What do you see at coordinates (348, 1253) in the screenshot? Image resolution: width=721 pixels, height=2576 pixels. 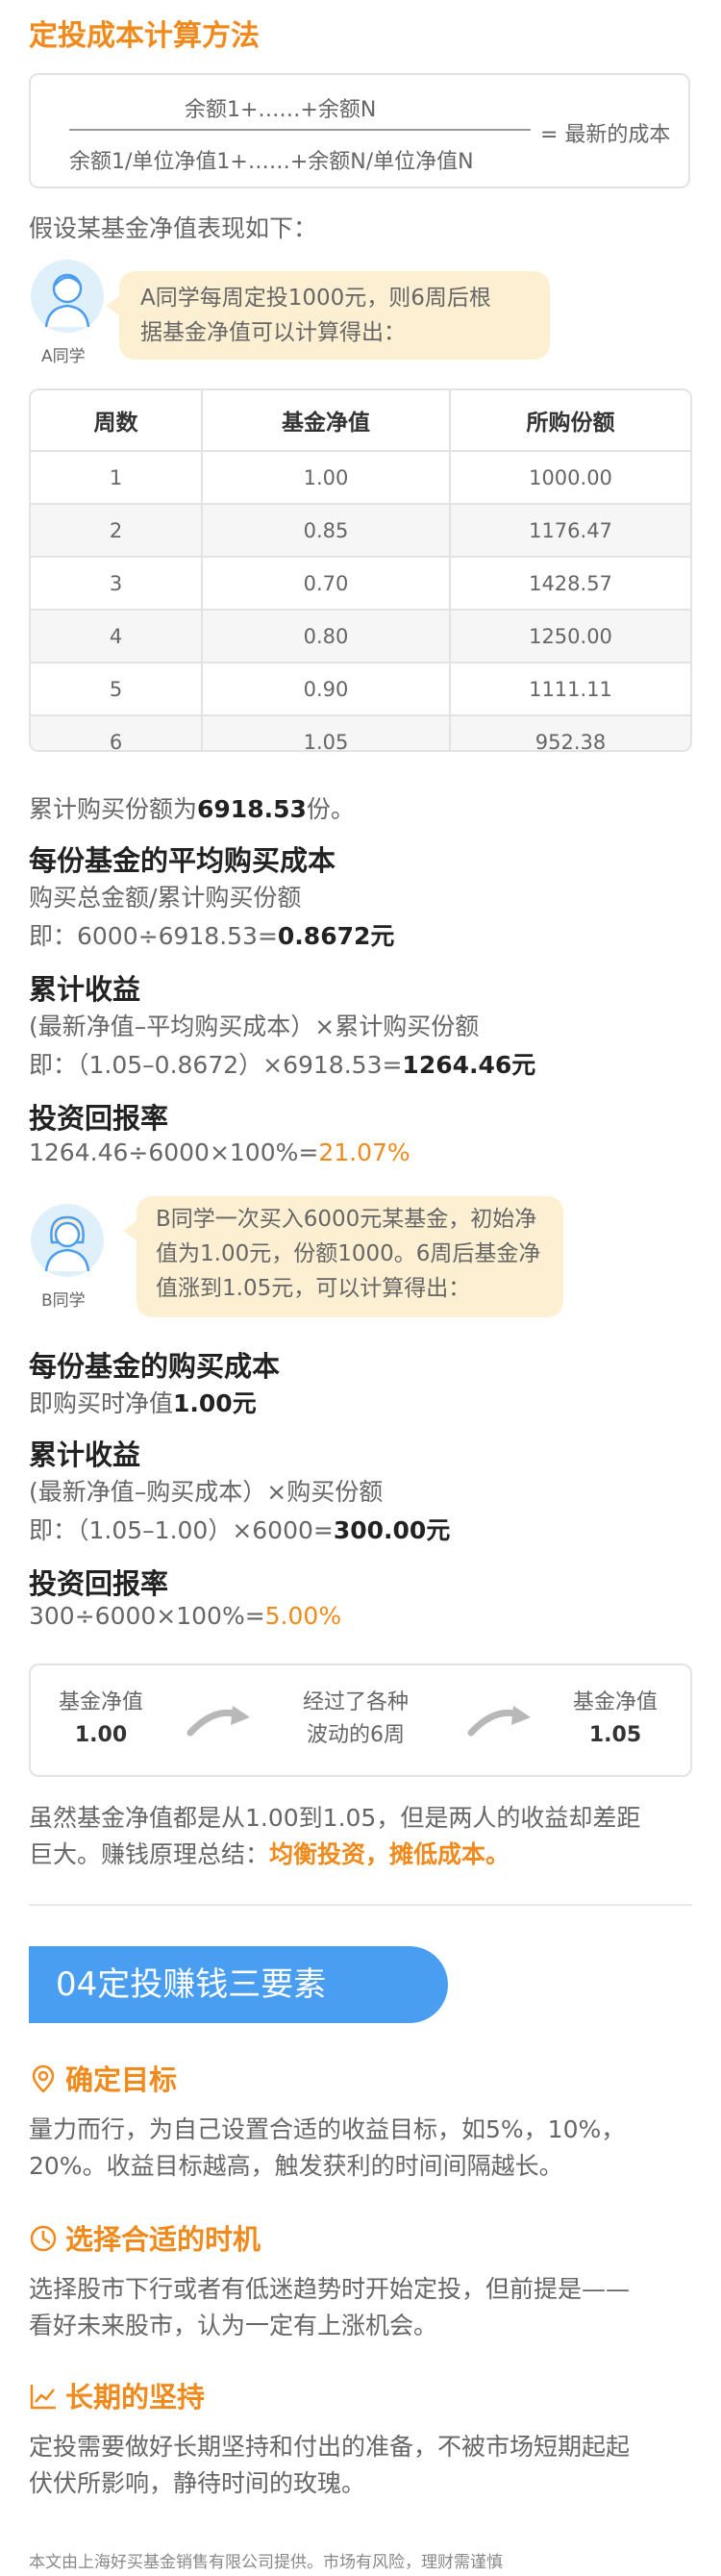 I see `bubble-b-line2: 值为1.00元，份额1000。6周后基金净` at bounding box center [348, 1253].